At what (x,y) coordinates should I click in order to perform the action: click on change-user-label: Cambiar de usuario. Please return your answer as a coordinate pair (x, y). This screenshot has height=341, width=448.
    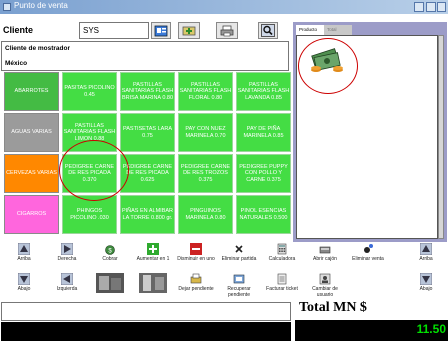
    Looking at the image, I should click on (325, 292).